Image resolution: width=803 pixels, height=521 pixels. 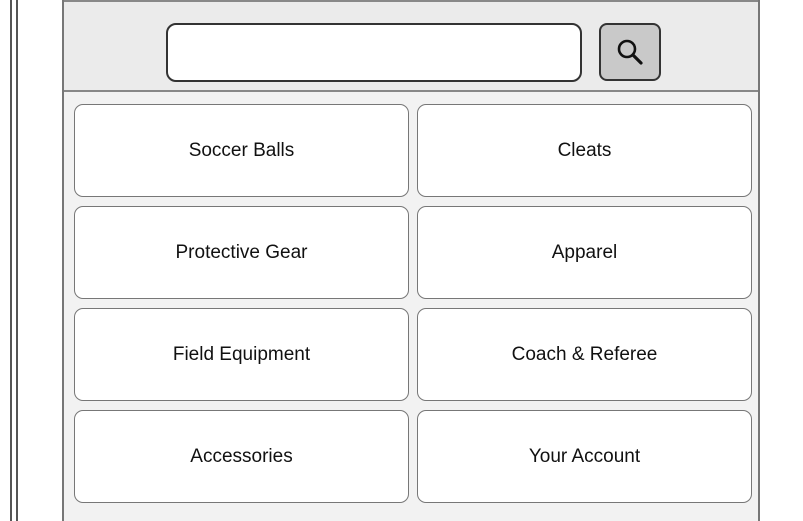 I want to click on category-your-account: Your Account, so click(x=584, y=456).